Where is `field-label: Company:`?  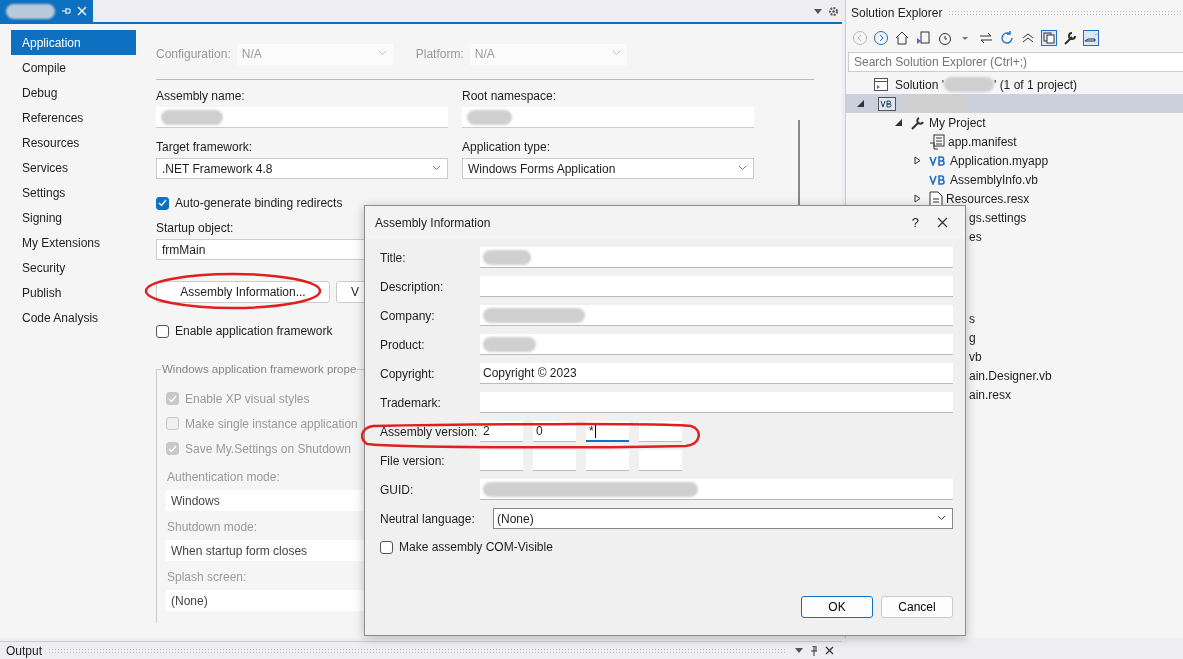
field-label: Company: is located at coordinates (408, 316).